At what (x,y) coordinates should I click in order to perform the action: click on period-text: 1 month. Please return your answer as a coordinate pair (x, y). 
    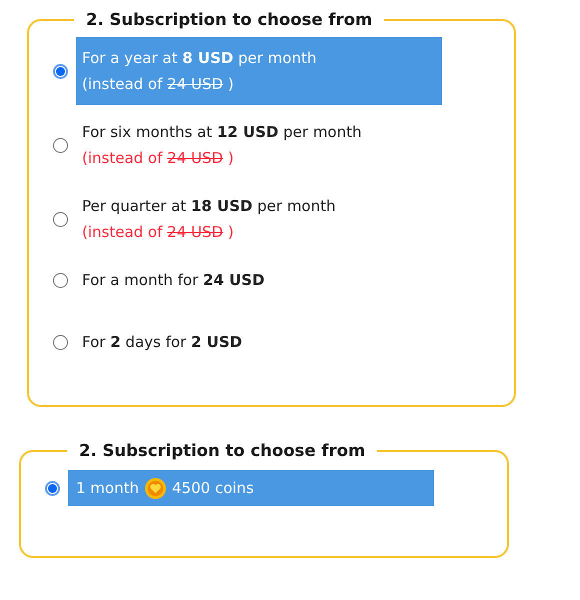
    Looking at the image, I should click on (107, 488).